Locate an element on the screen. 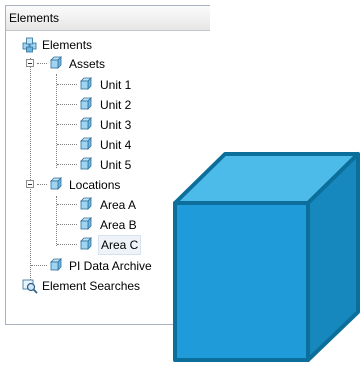 This screenshot has height=365, width=361. tree-item-assets: Assets is located at coordinates (106, 64).